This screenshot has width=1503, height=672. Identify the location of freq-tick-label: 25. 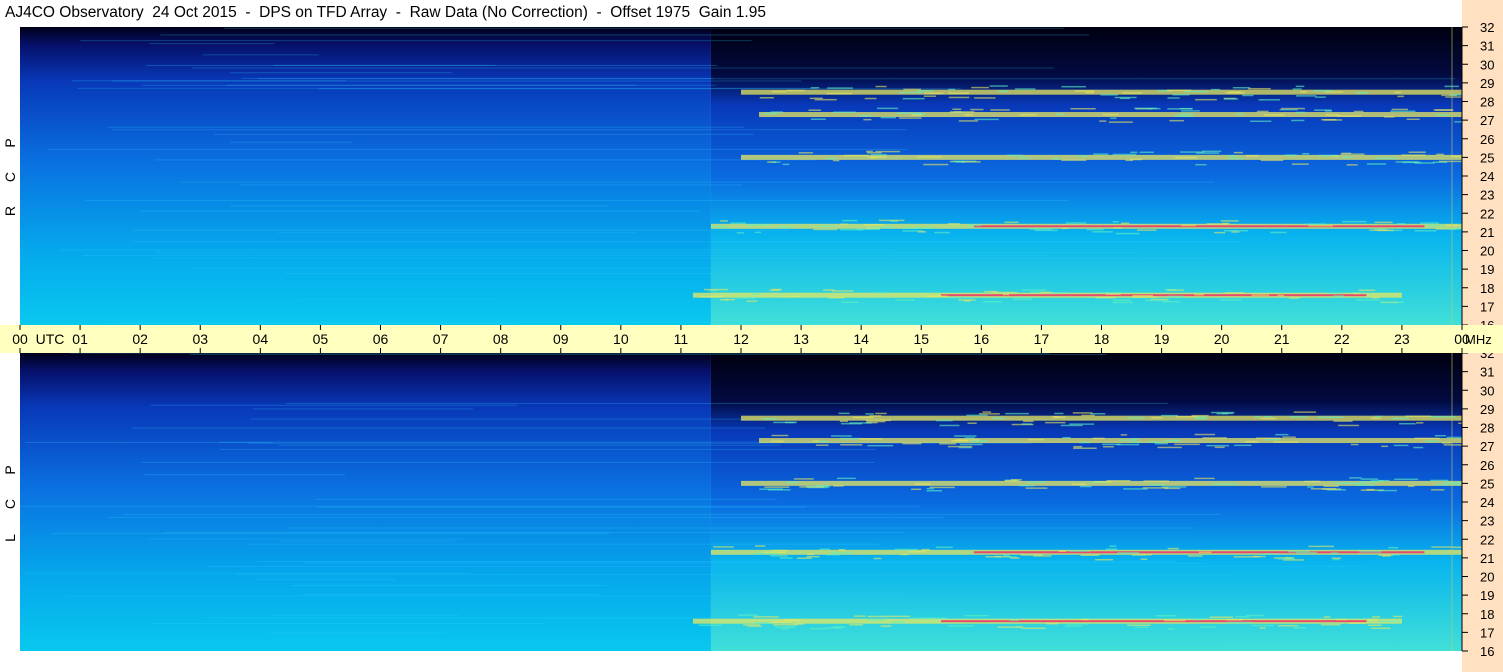
(1487, 483).